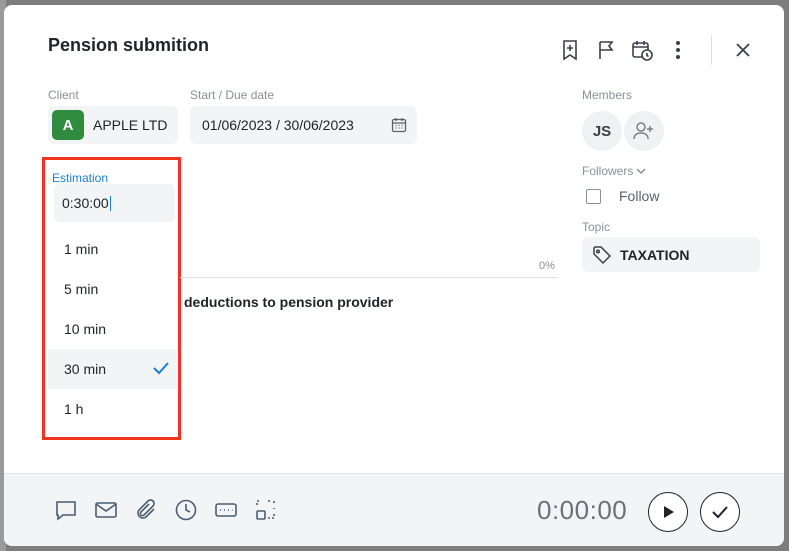 The image size is (789, 551). What do you see at coordinates (582, 510) in the screenshot?
I see `timer-display: 0:00:00` at bounding box center [582, 510].